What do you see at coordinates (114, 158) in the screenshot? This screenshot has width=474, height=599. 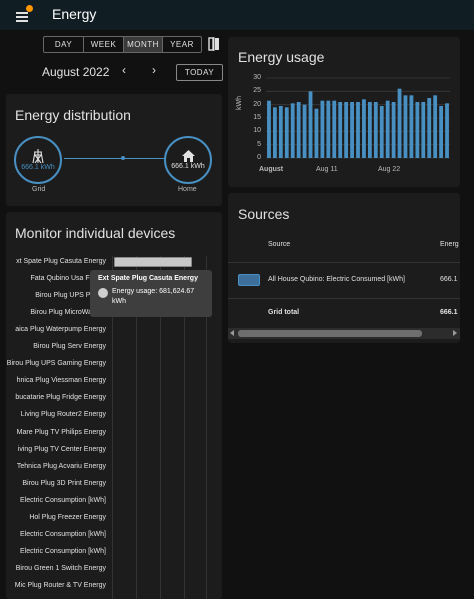 I see `grid-to-home-line` at bounding box center [114, 158].